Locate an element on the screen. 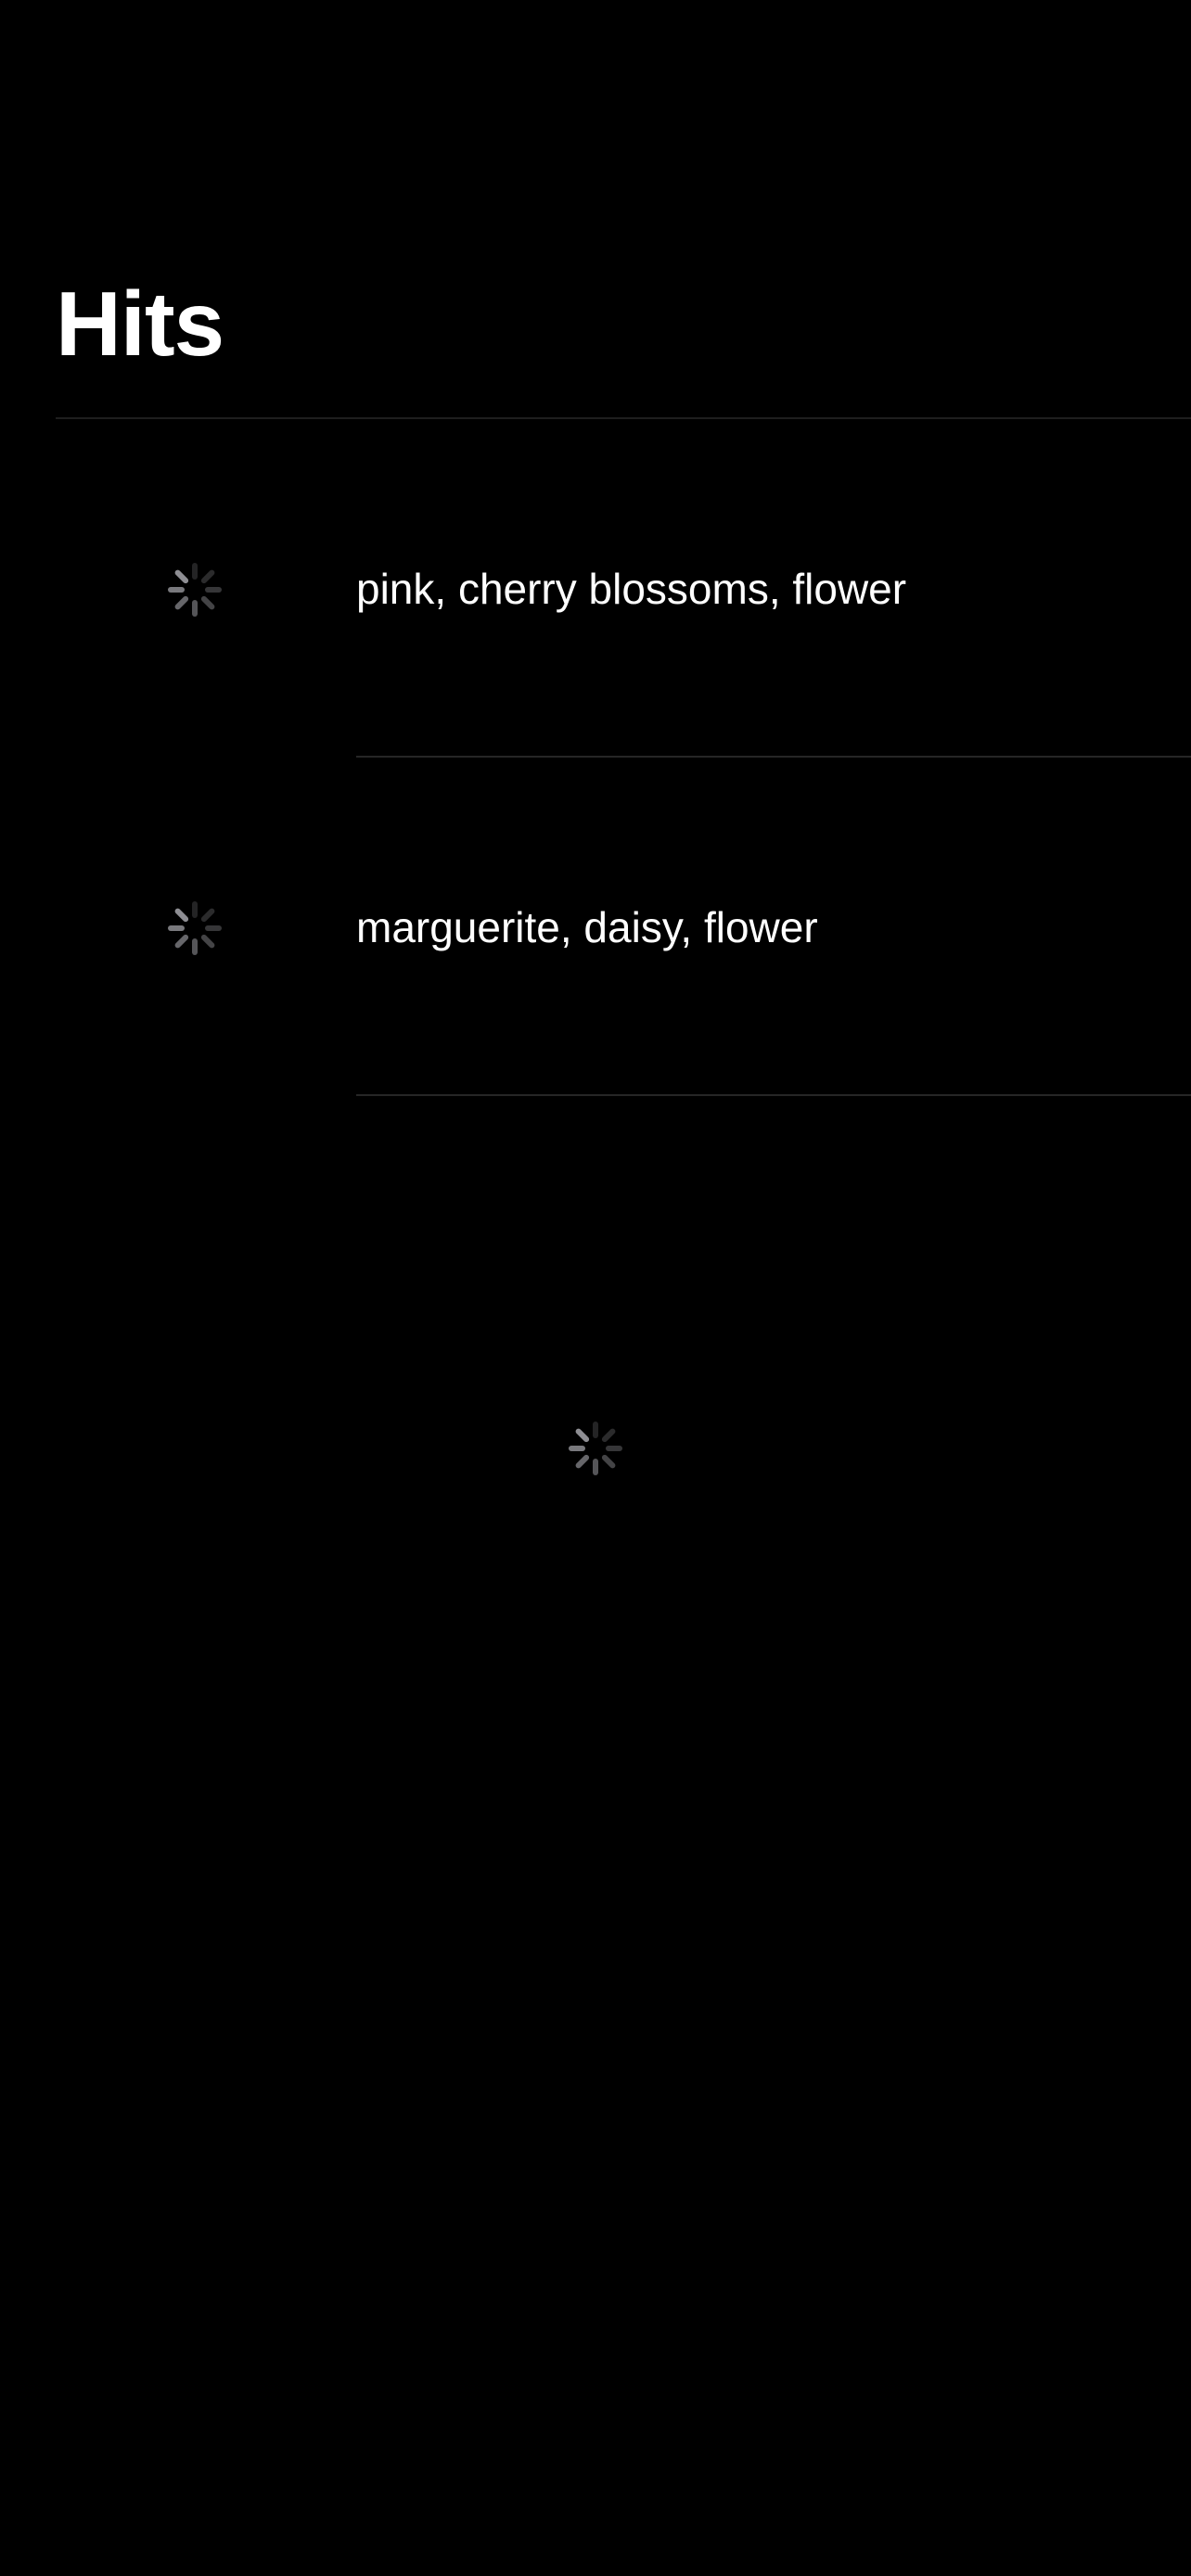  page-title: Hits is located at coordinates (140, 324).